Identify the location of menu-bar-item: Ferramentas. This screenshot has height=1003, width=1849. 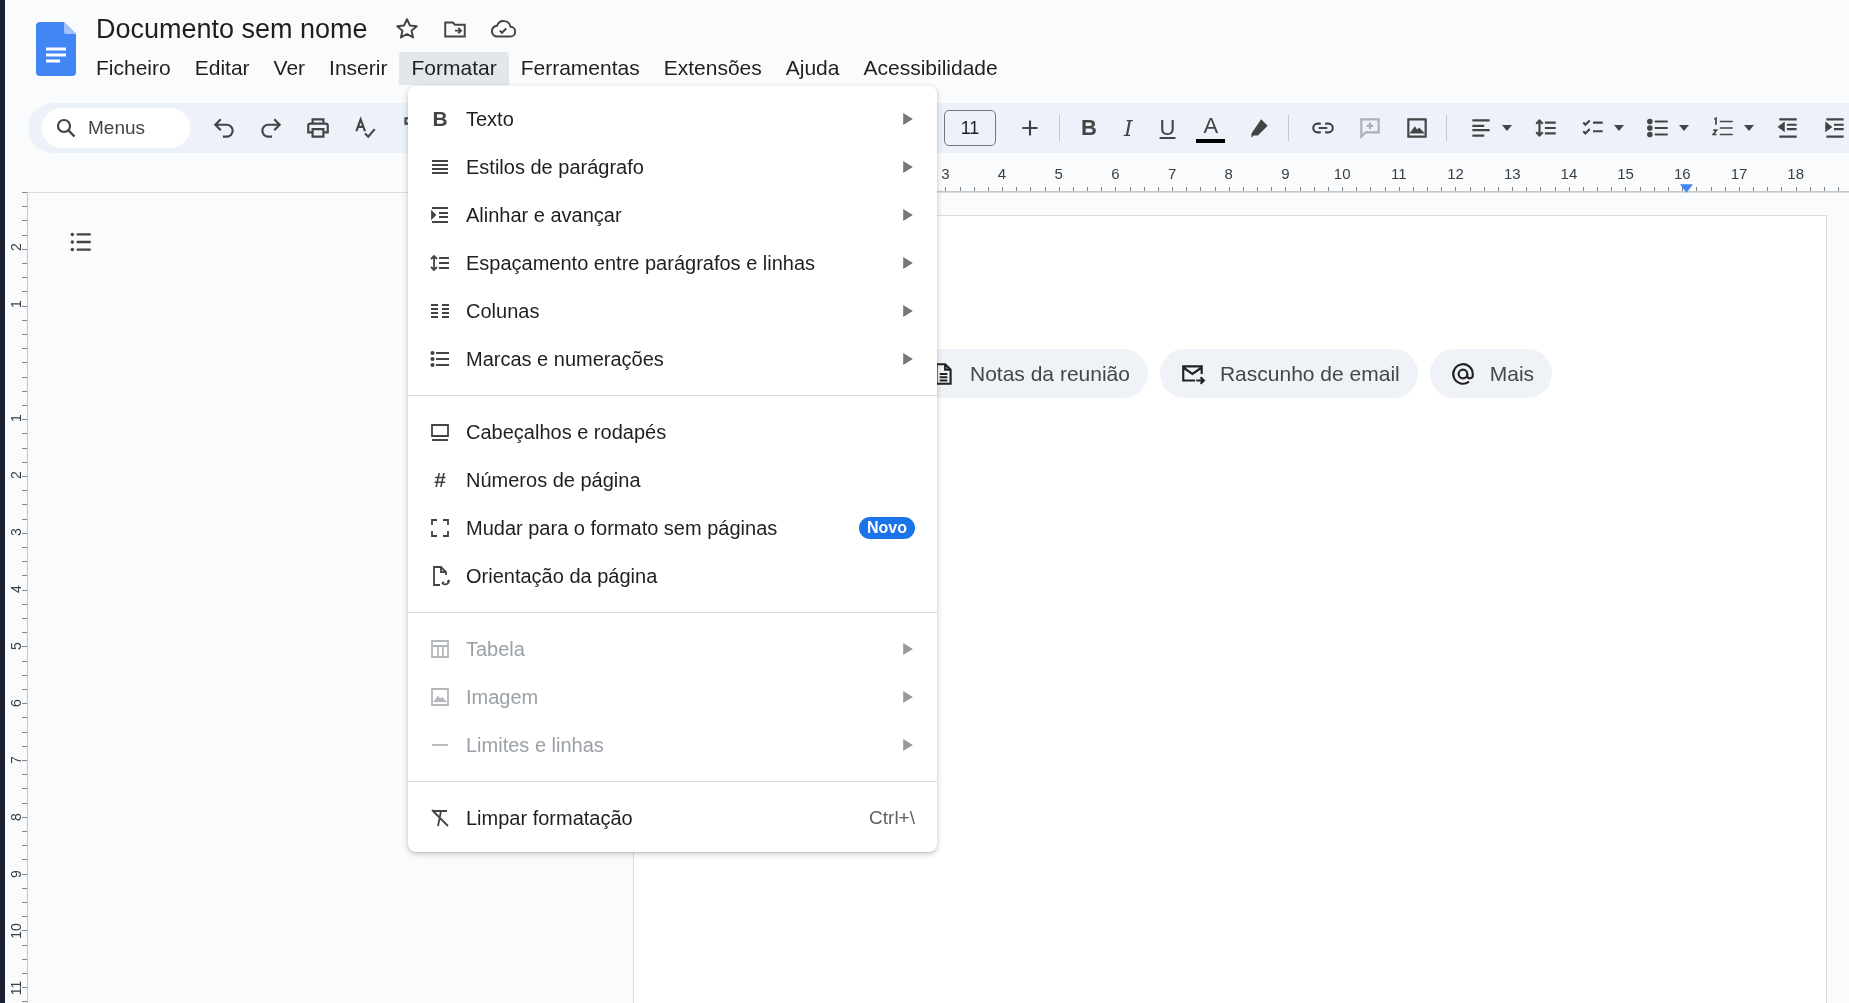
(580, 68).